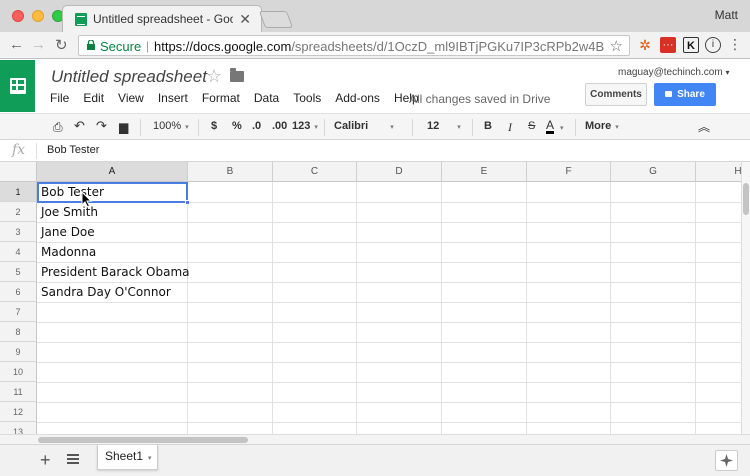 The height and width of the screenshot is (476, 750). Describe the element at coordinates (214, 126) in the screenshot. I see `currency-format-button: $` at that location.